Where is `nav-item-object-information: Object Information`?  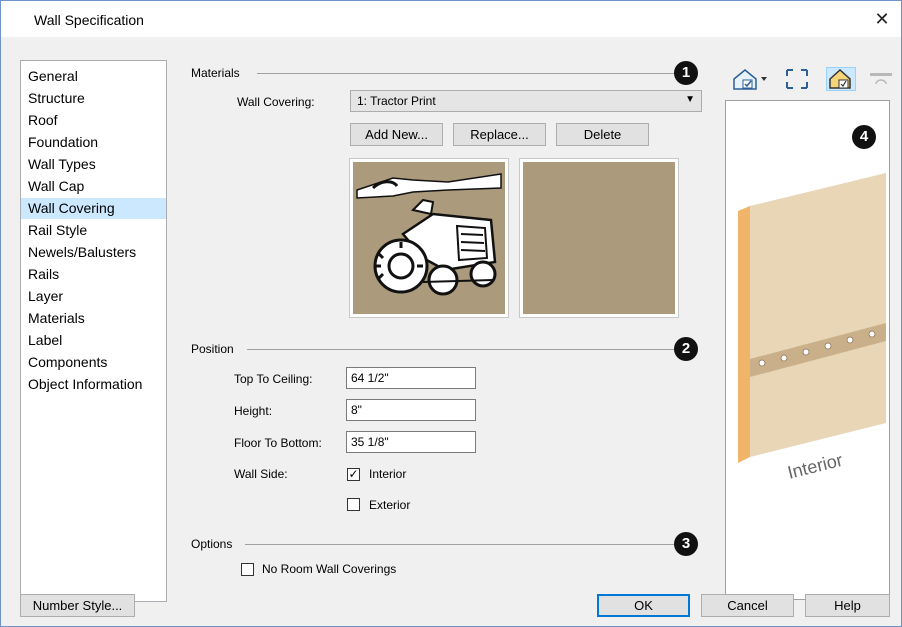
nav-item-object-information: Object Information is located at coordinates (93, 384).